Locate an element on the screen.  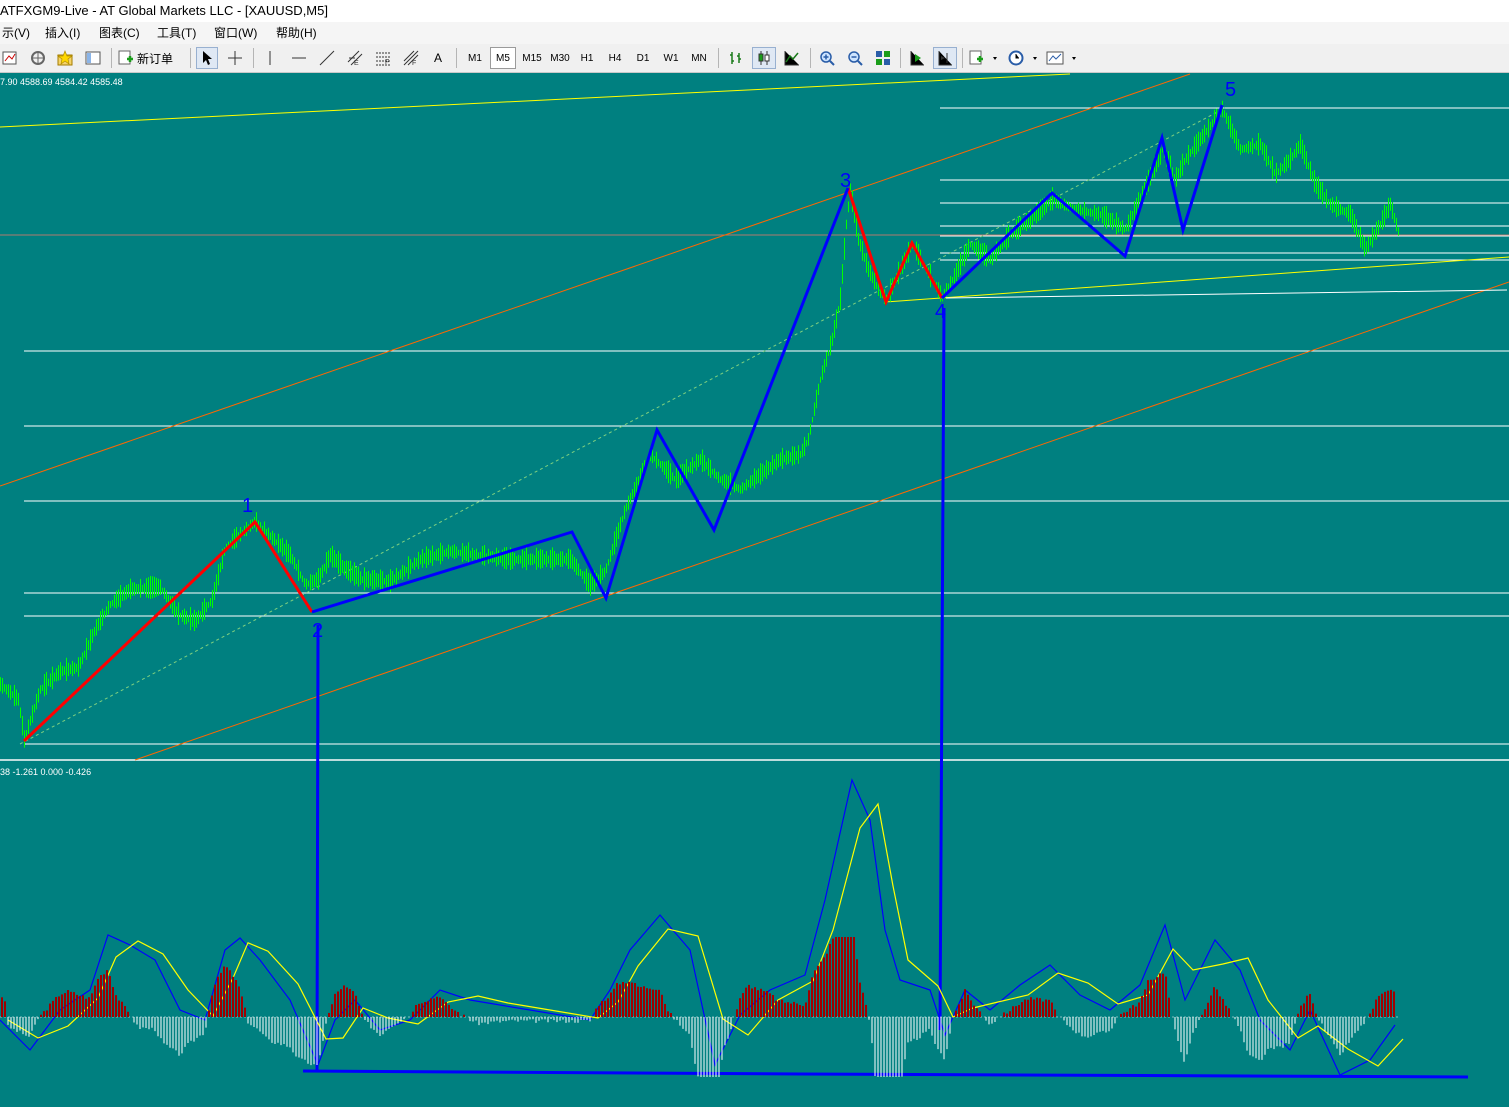
timeframe-d1-button: D1 is located at coordinates (643, 58).